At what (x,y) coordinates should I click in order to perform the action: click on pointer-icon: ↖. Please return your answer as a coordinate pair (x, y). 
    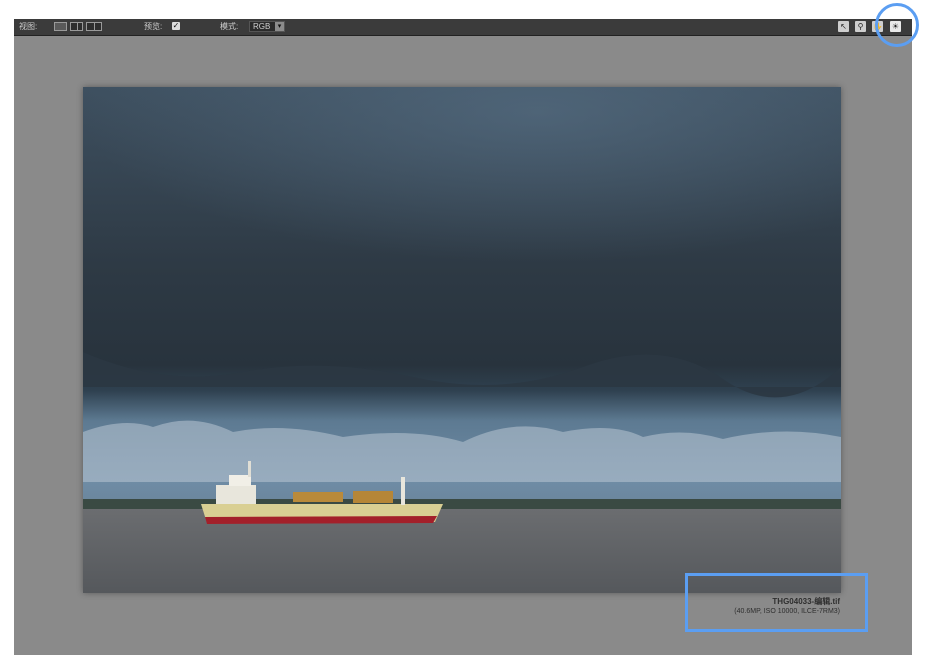
    Looking at the image, I should click on (843, 26).